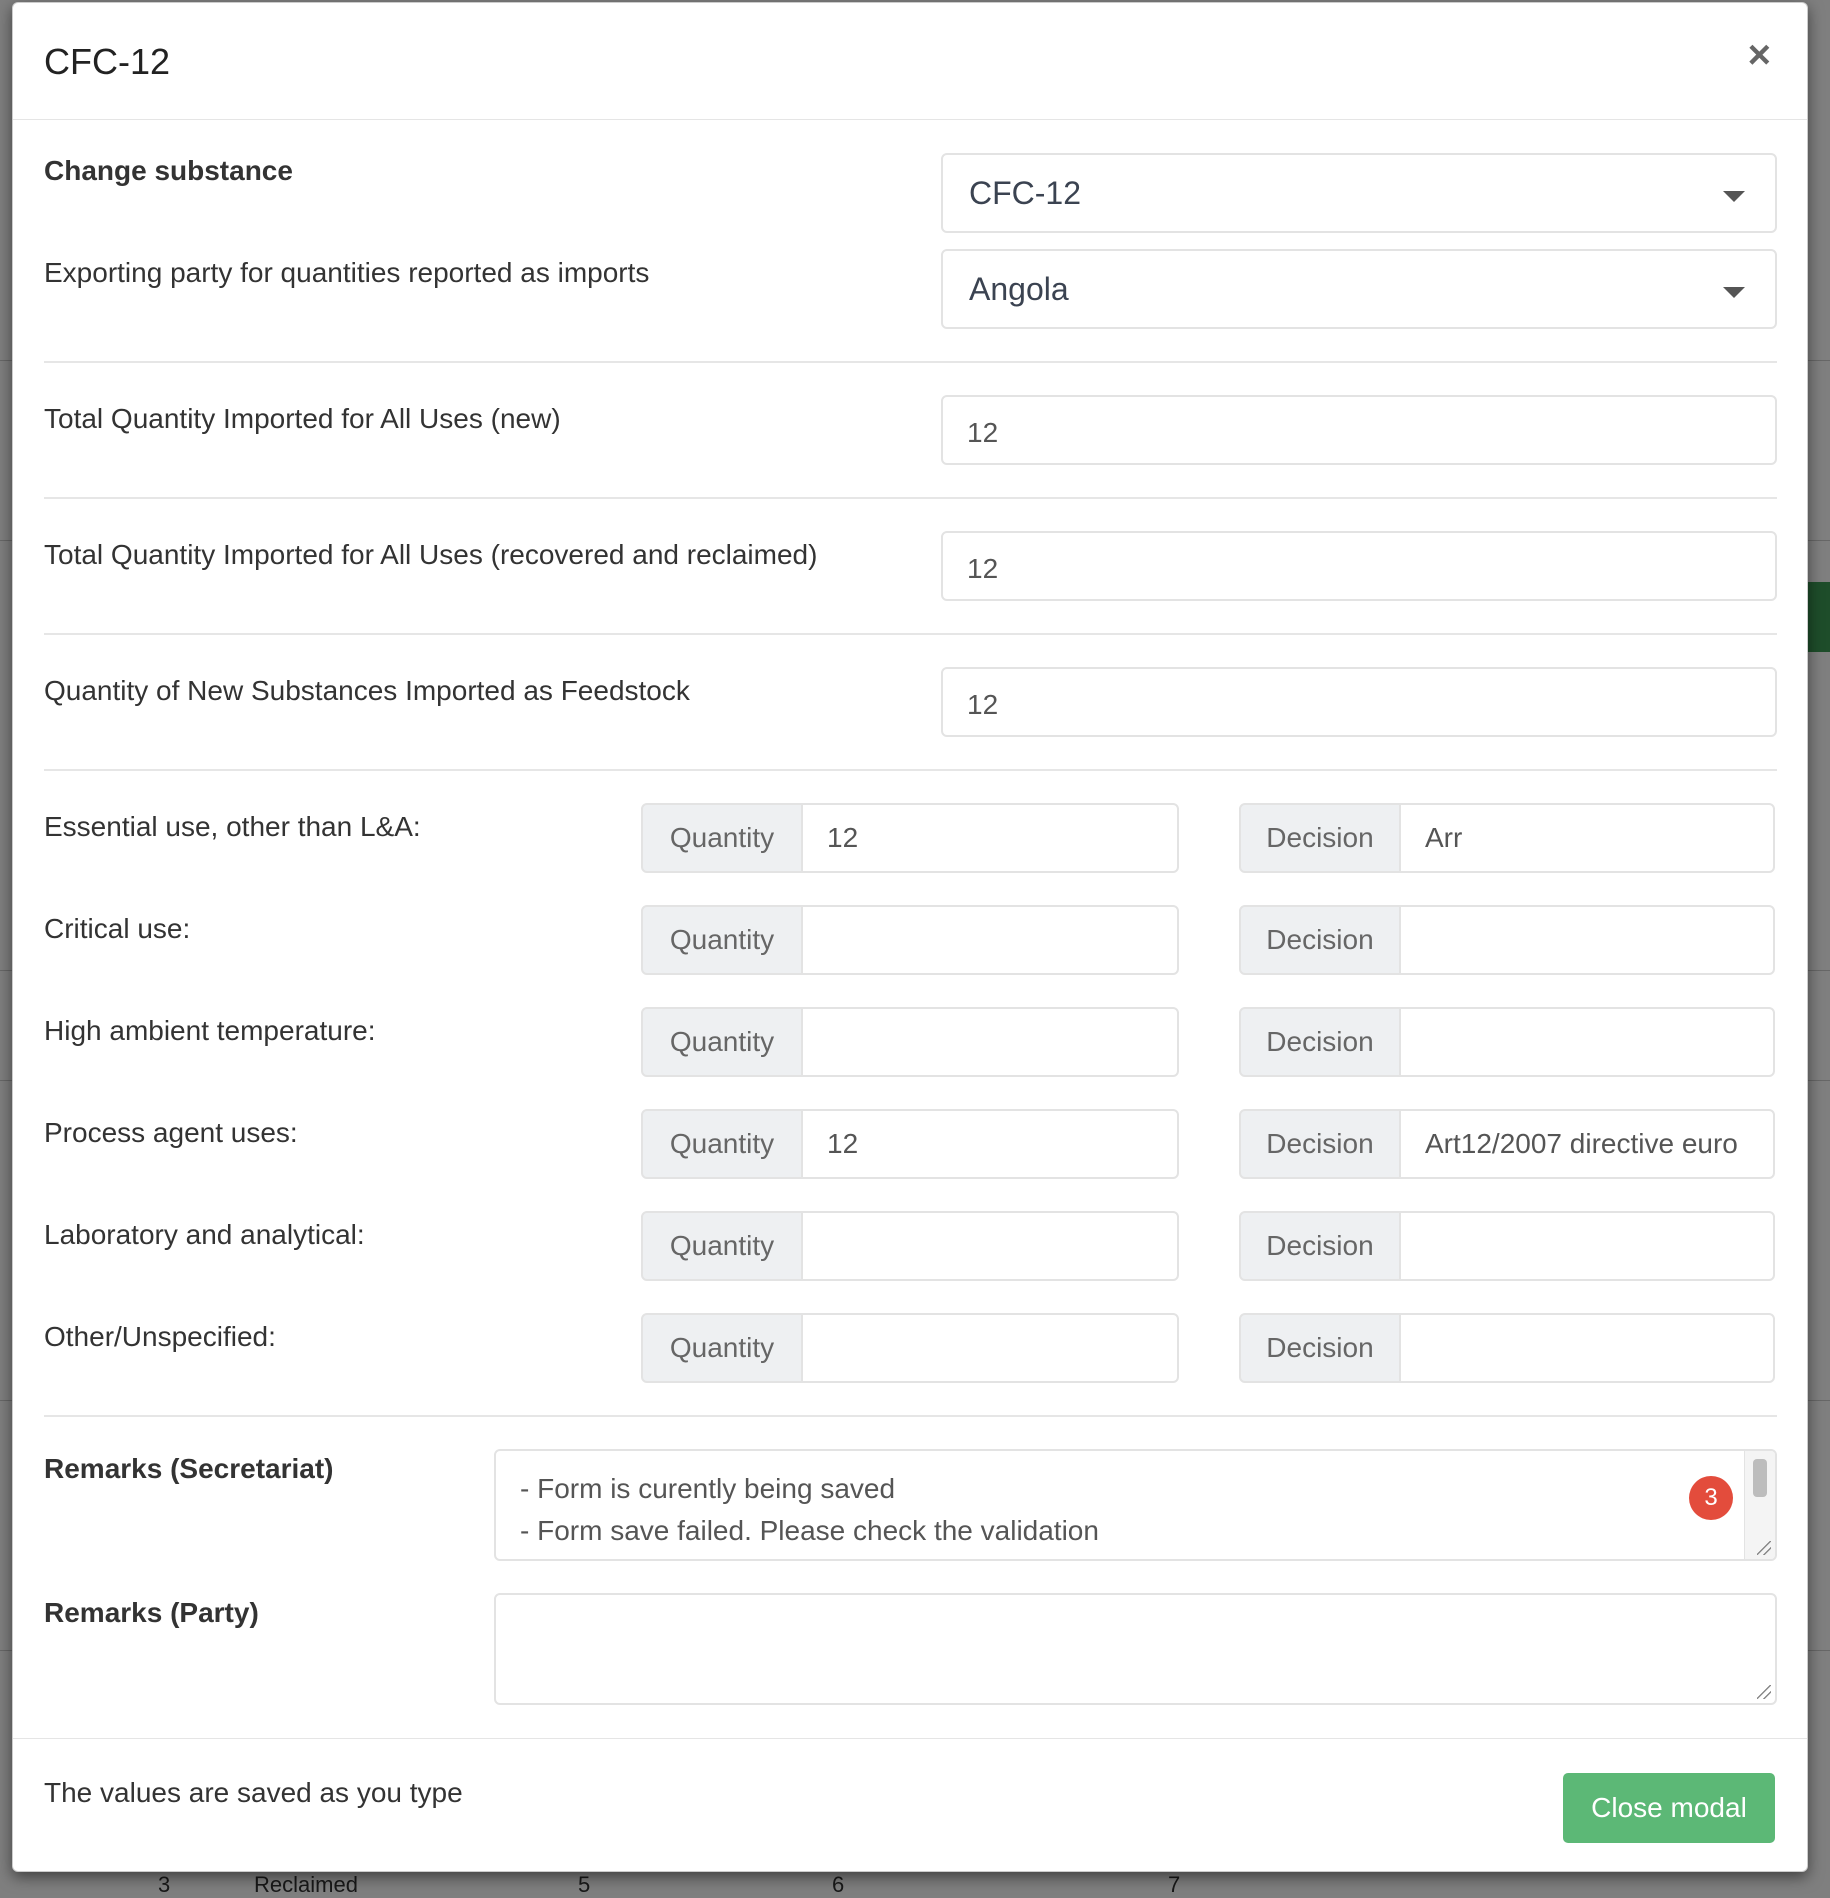 This screenshot has width=1830, height=1898. Describe the element at coordinates (168, 170) in the screenshot. I see `change-substance-label: Change substance` at that location.